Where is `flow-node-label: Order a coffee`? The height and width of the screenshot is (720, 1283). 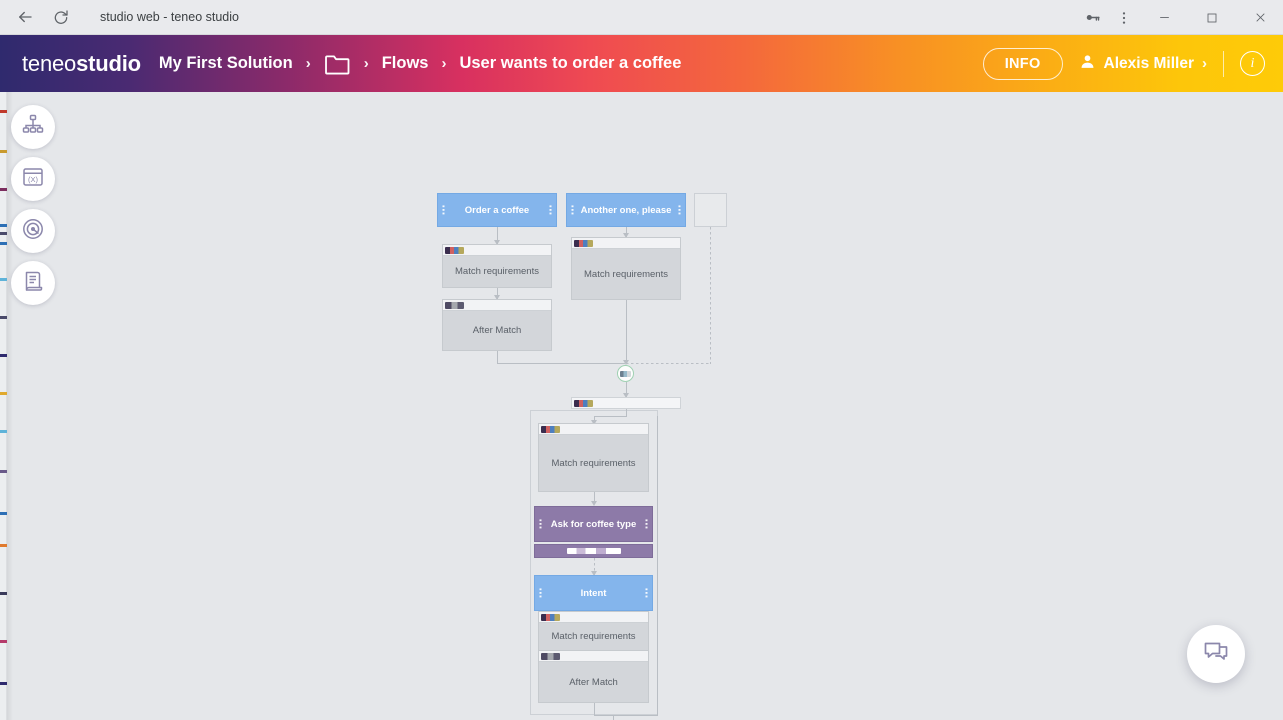
flow-node-label: Order a coffee is located at coordinates (497, 210).